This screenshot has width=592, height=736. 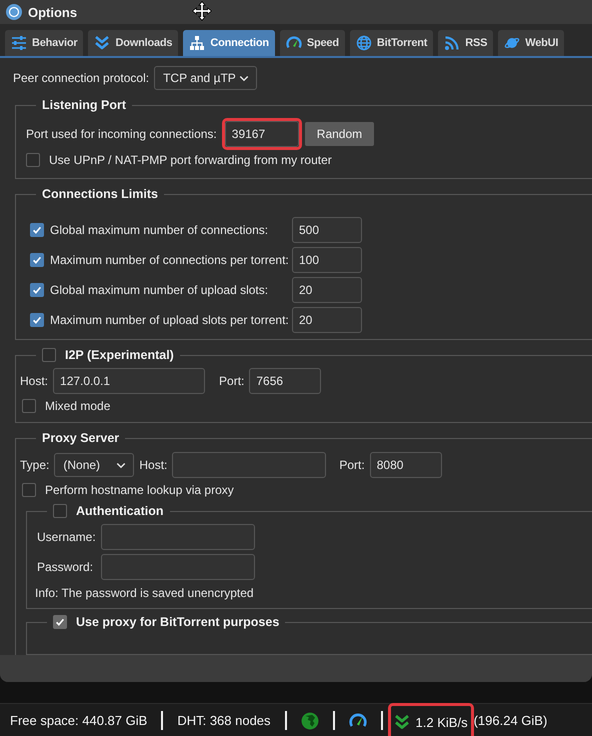 What do you see at coordinates (190, 160) in the screenshot?
I see `checkbox-label: Use UPnP / NAT-PMP port forwarding from my router` at bounding box center [190, 160].